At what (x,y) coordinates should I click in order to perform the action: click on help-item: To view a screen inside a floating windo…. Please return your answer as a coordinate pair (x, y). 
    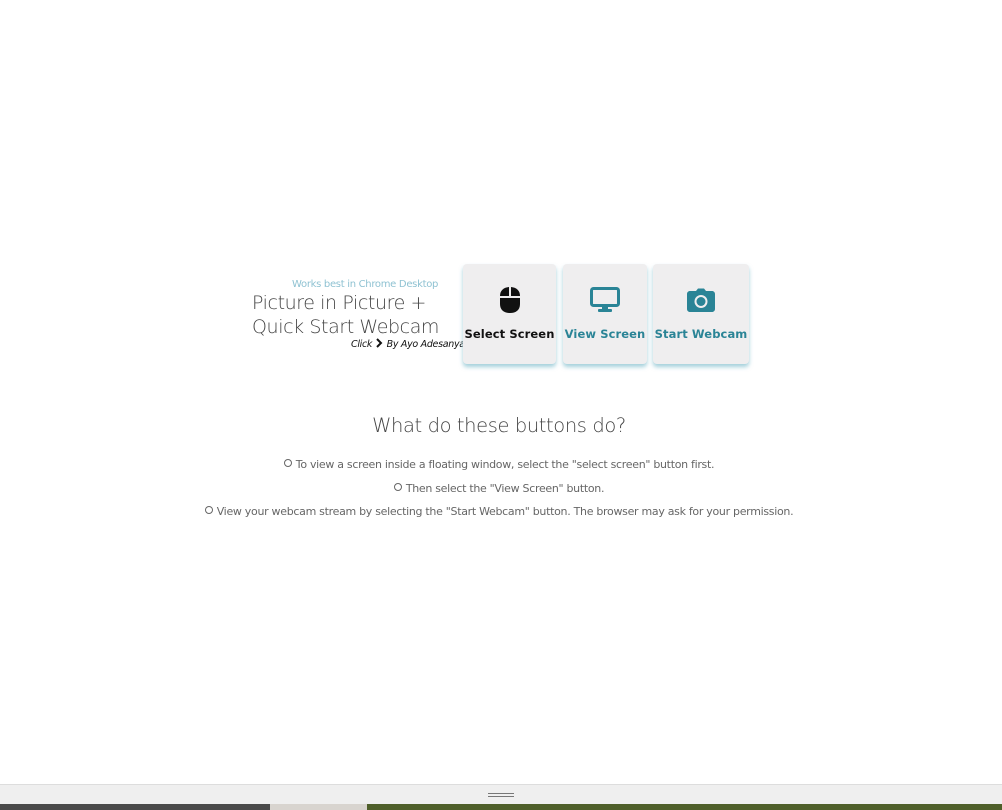
    Looking at the image, I should click on (499, 467).